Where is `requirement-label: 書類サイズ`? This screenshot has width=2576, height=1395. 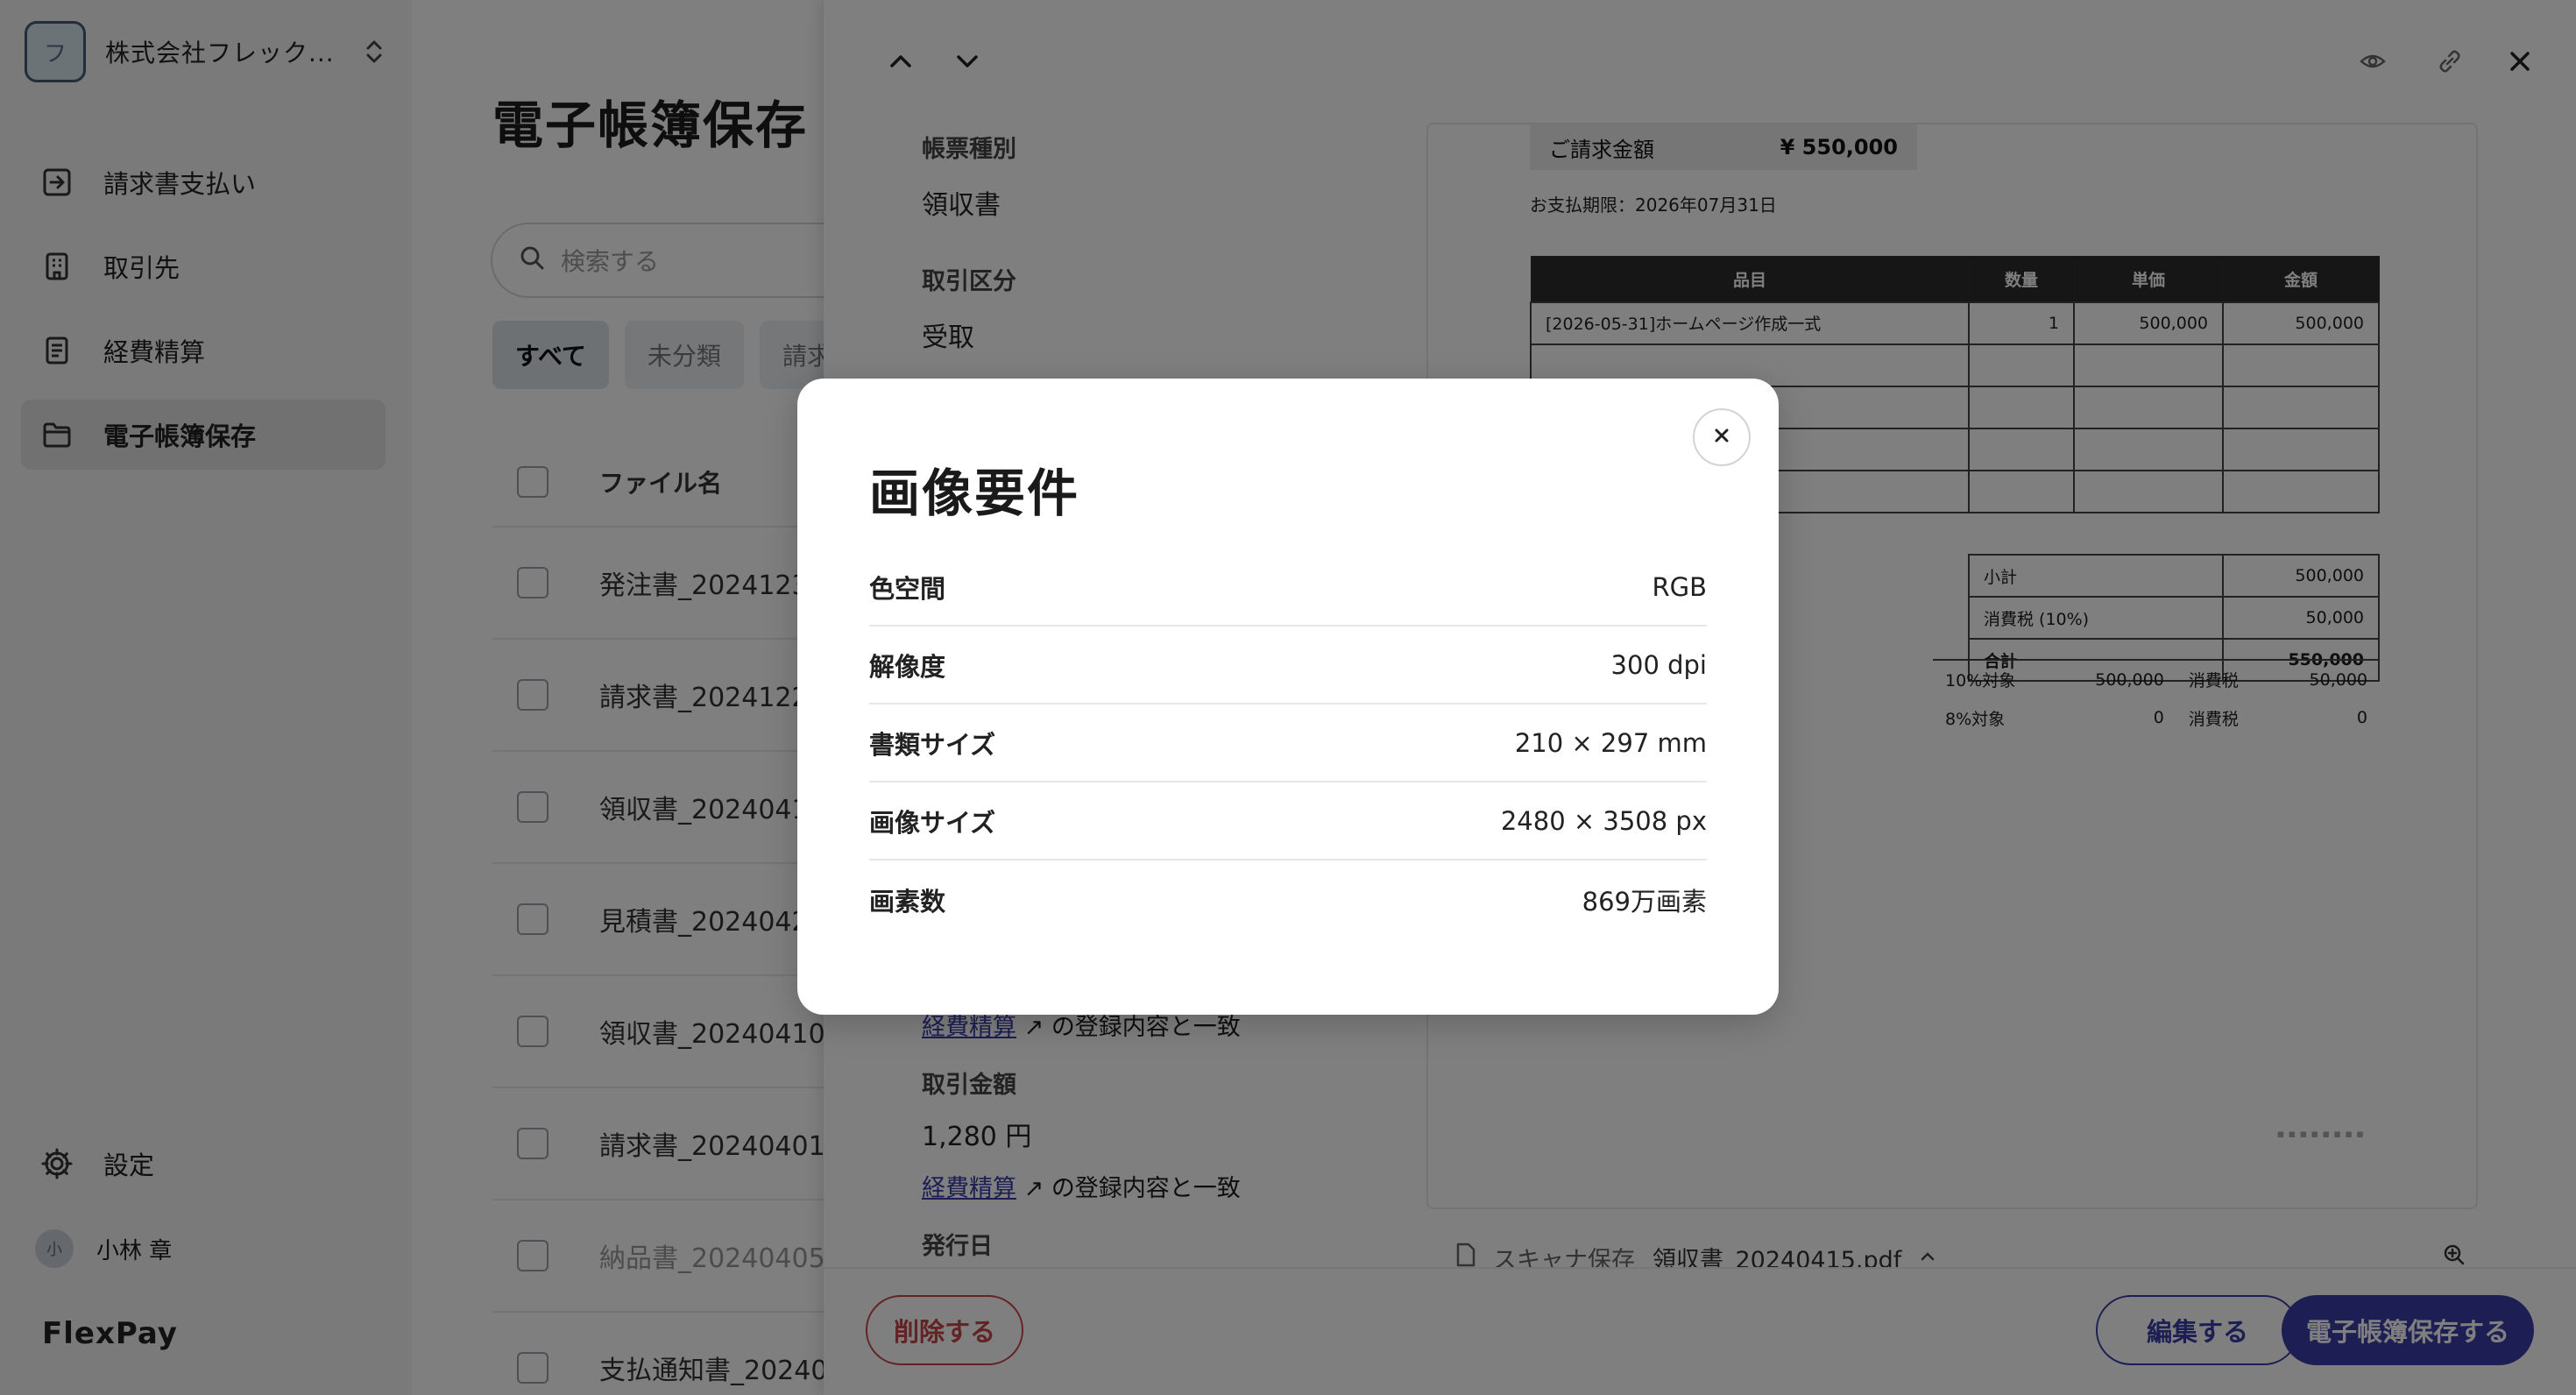
requirement-label: 書類サイズ is located at coordinates (932, 744).